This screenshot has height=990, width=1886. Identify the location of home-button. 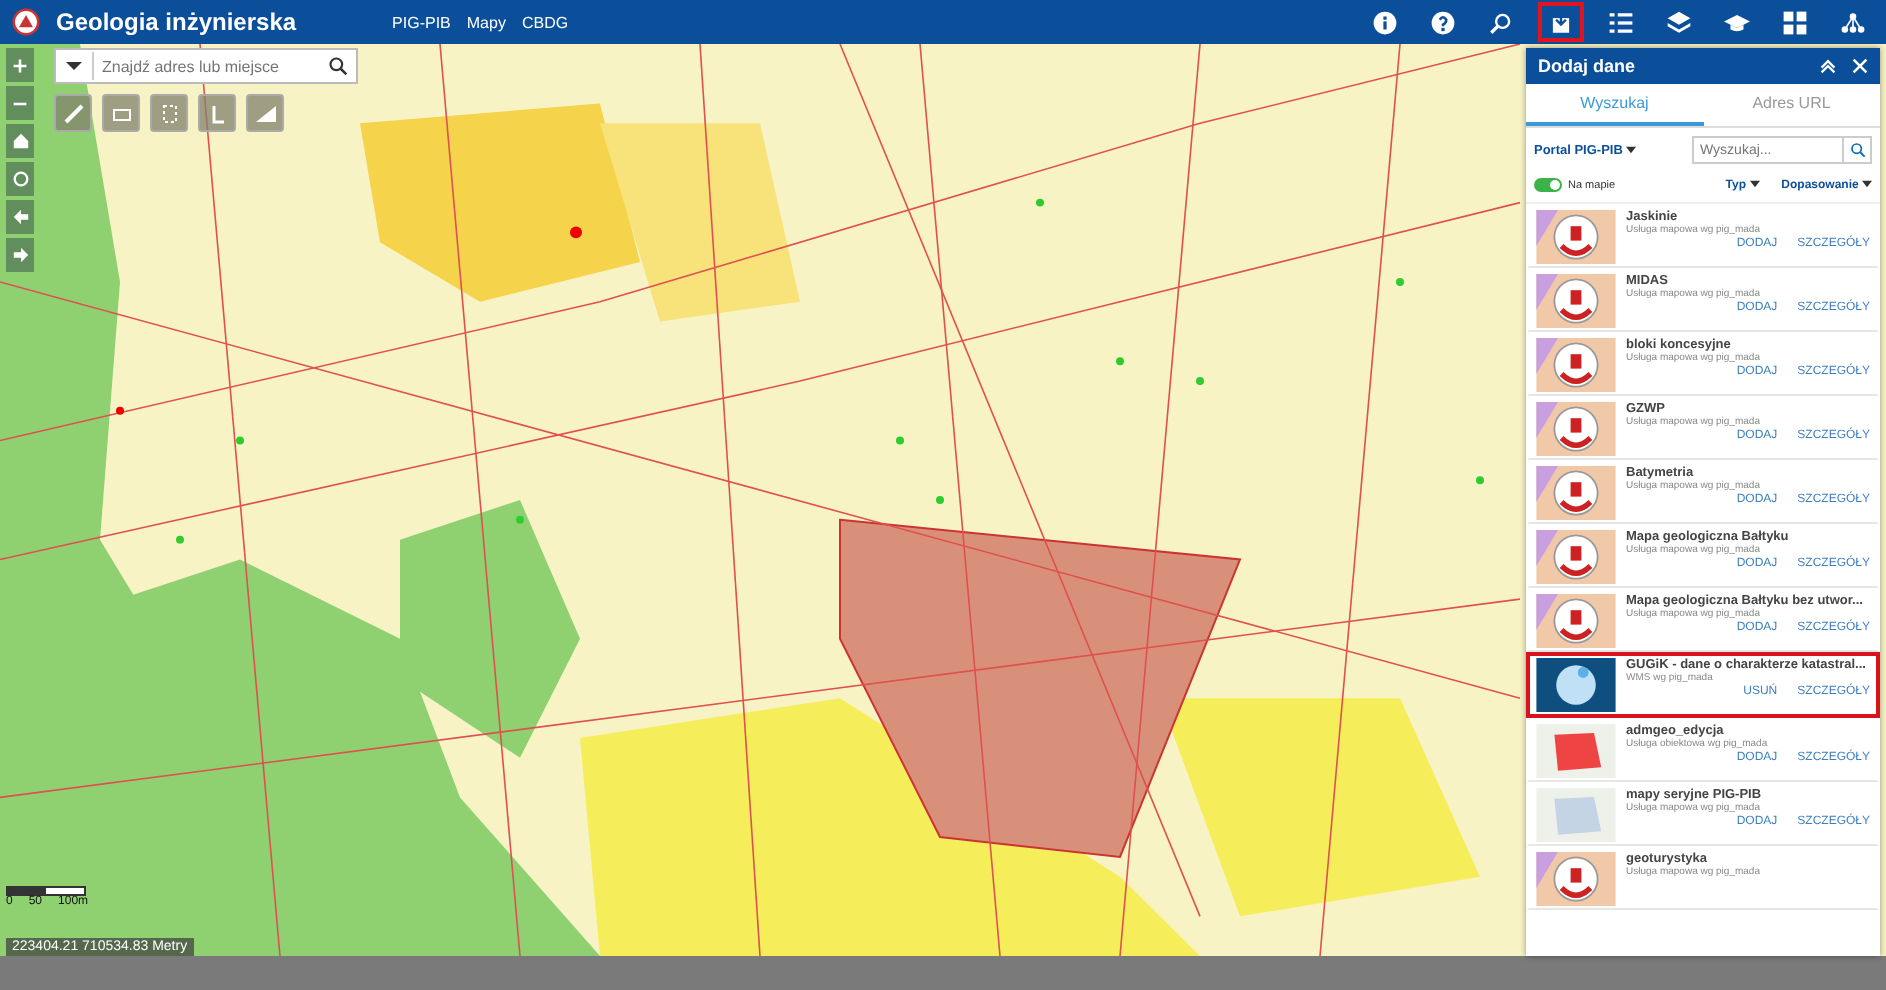
(20, 141).